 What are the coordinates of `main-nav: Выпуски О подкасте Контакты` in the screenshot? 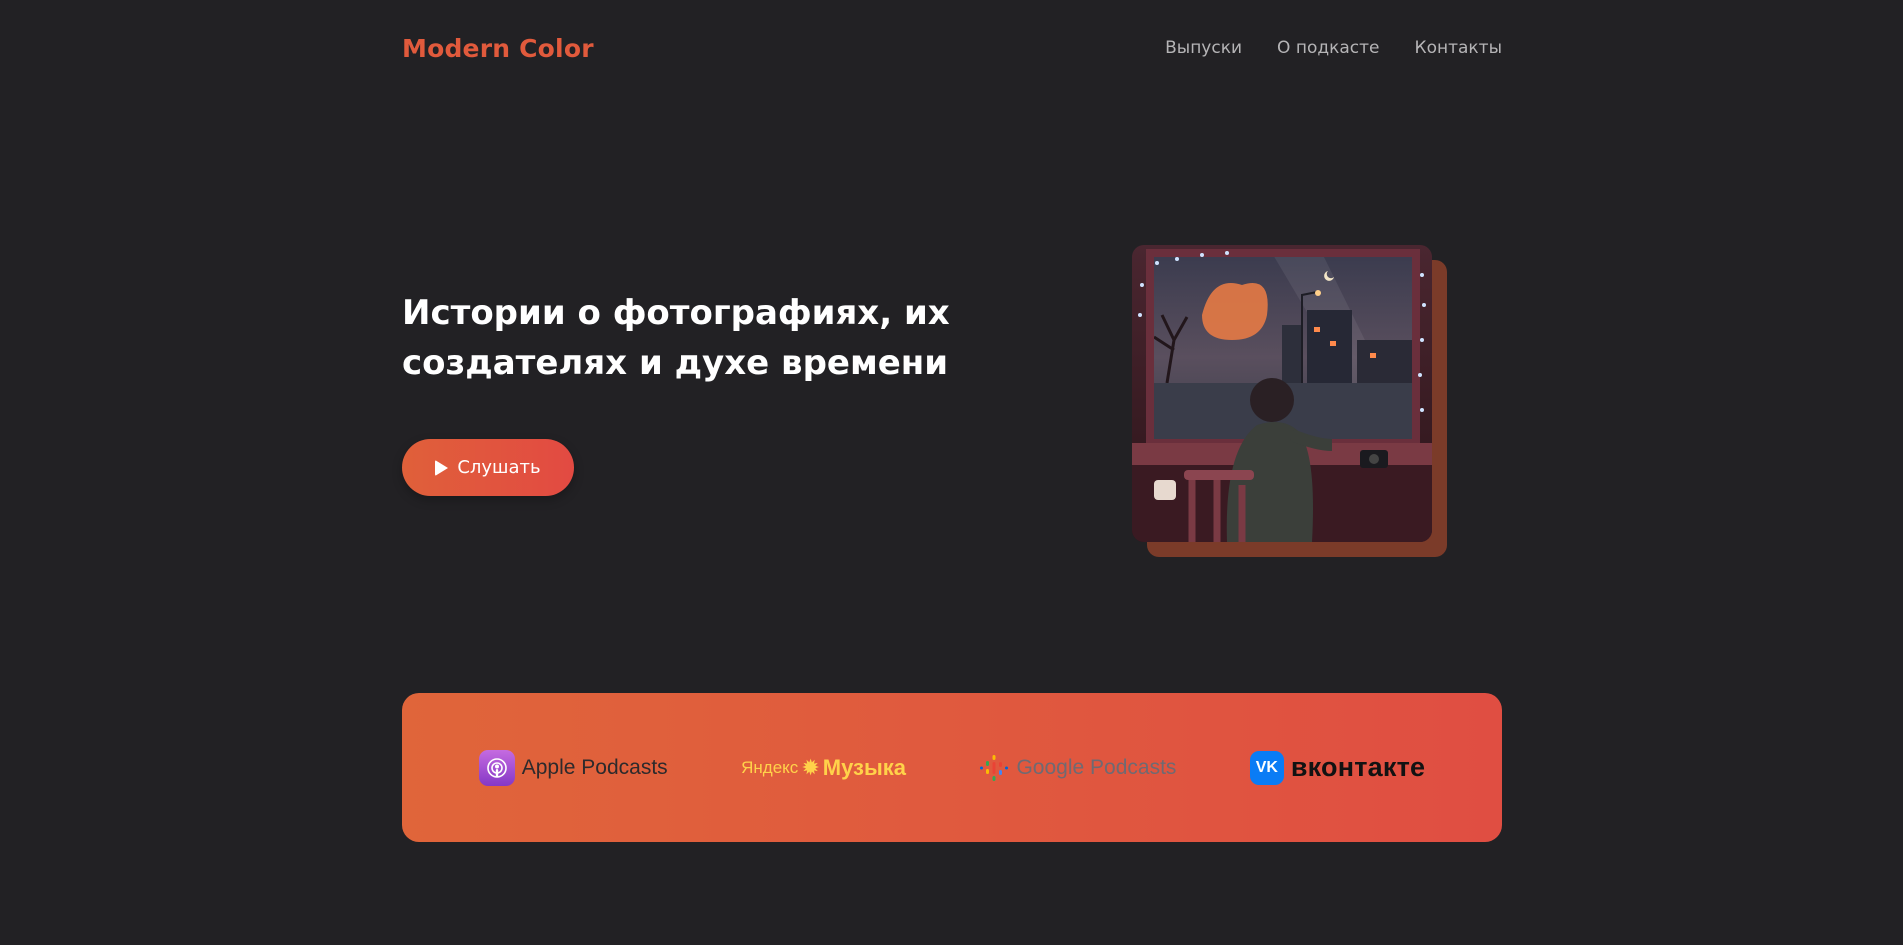 It's located at (1333, 48).